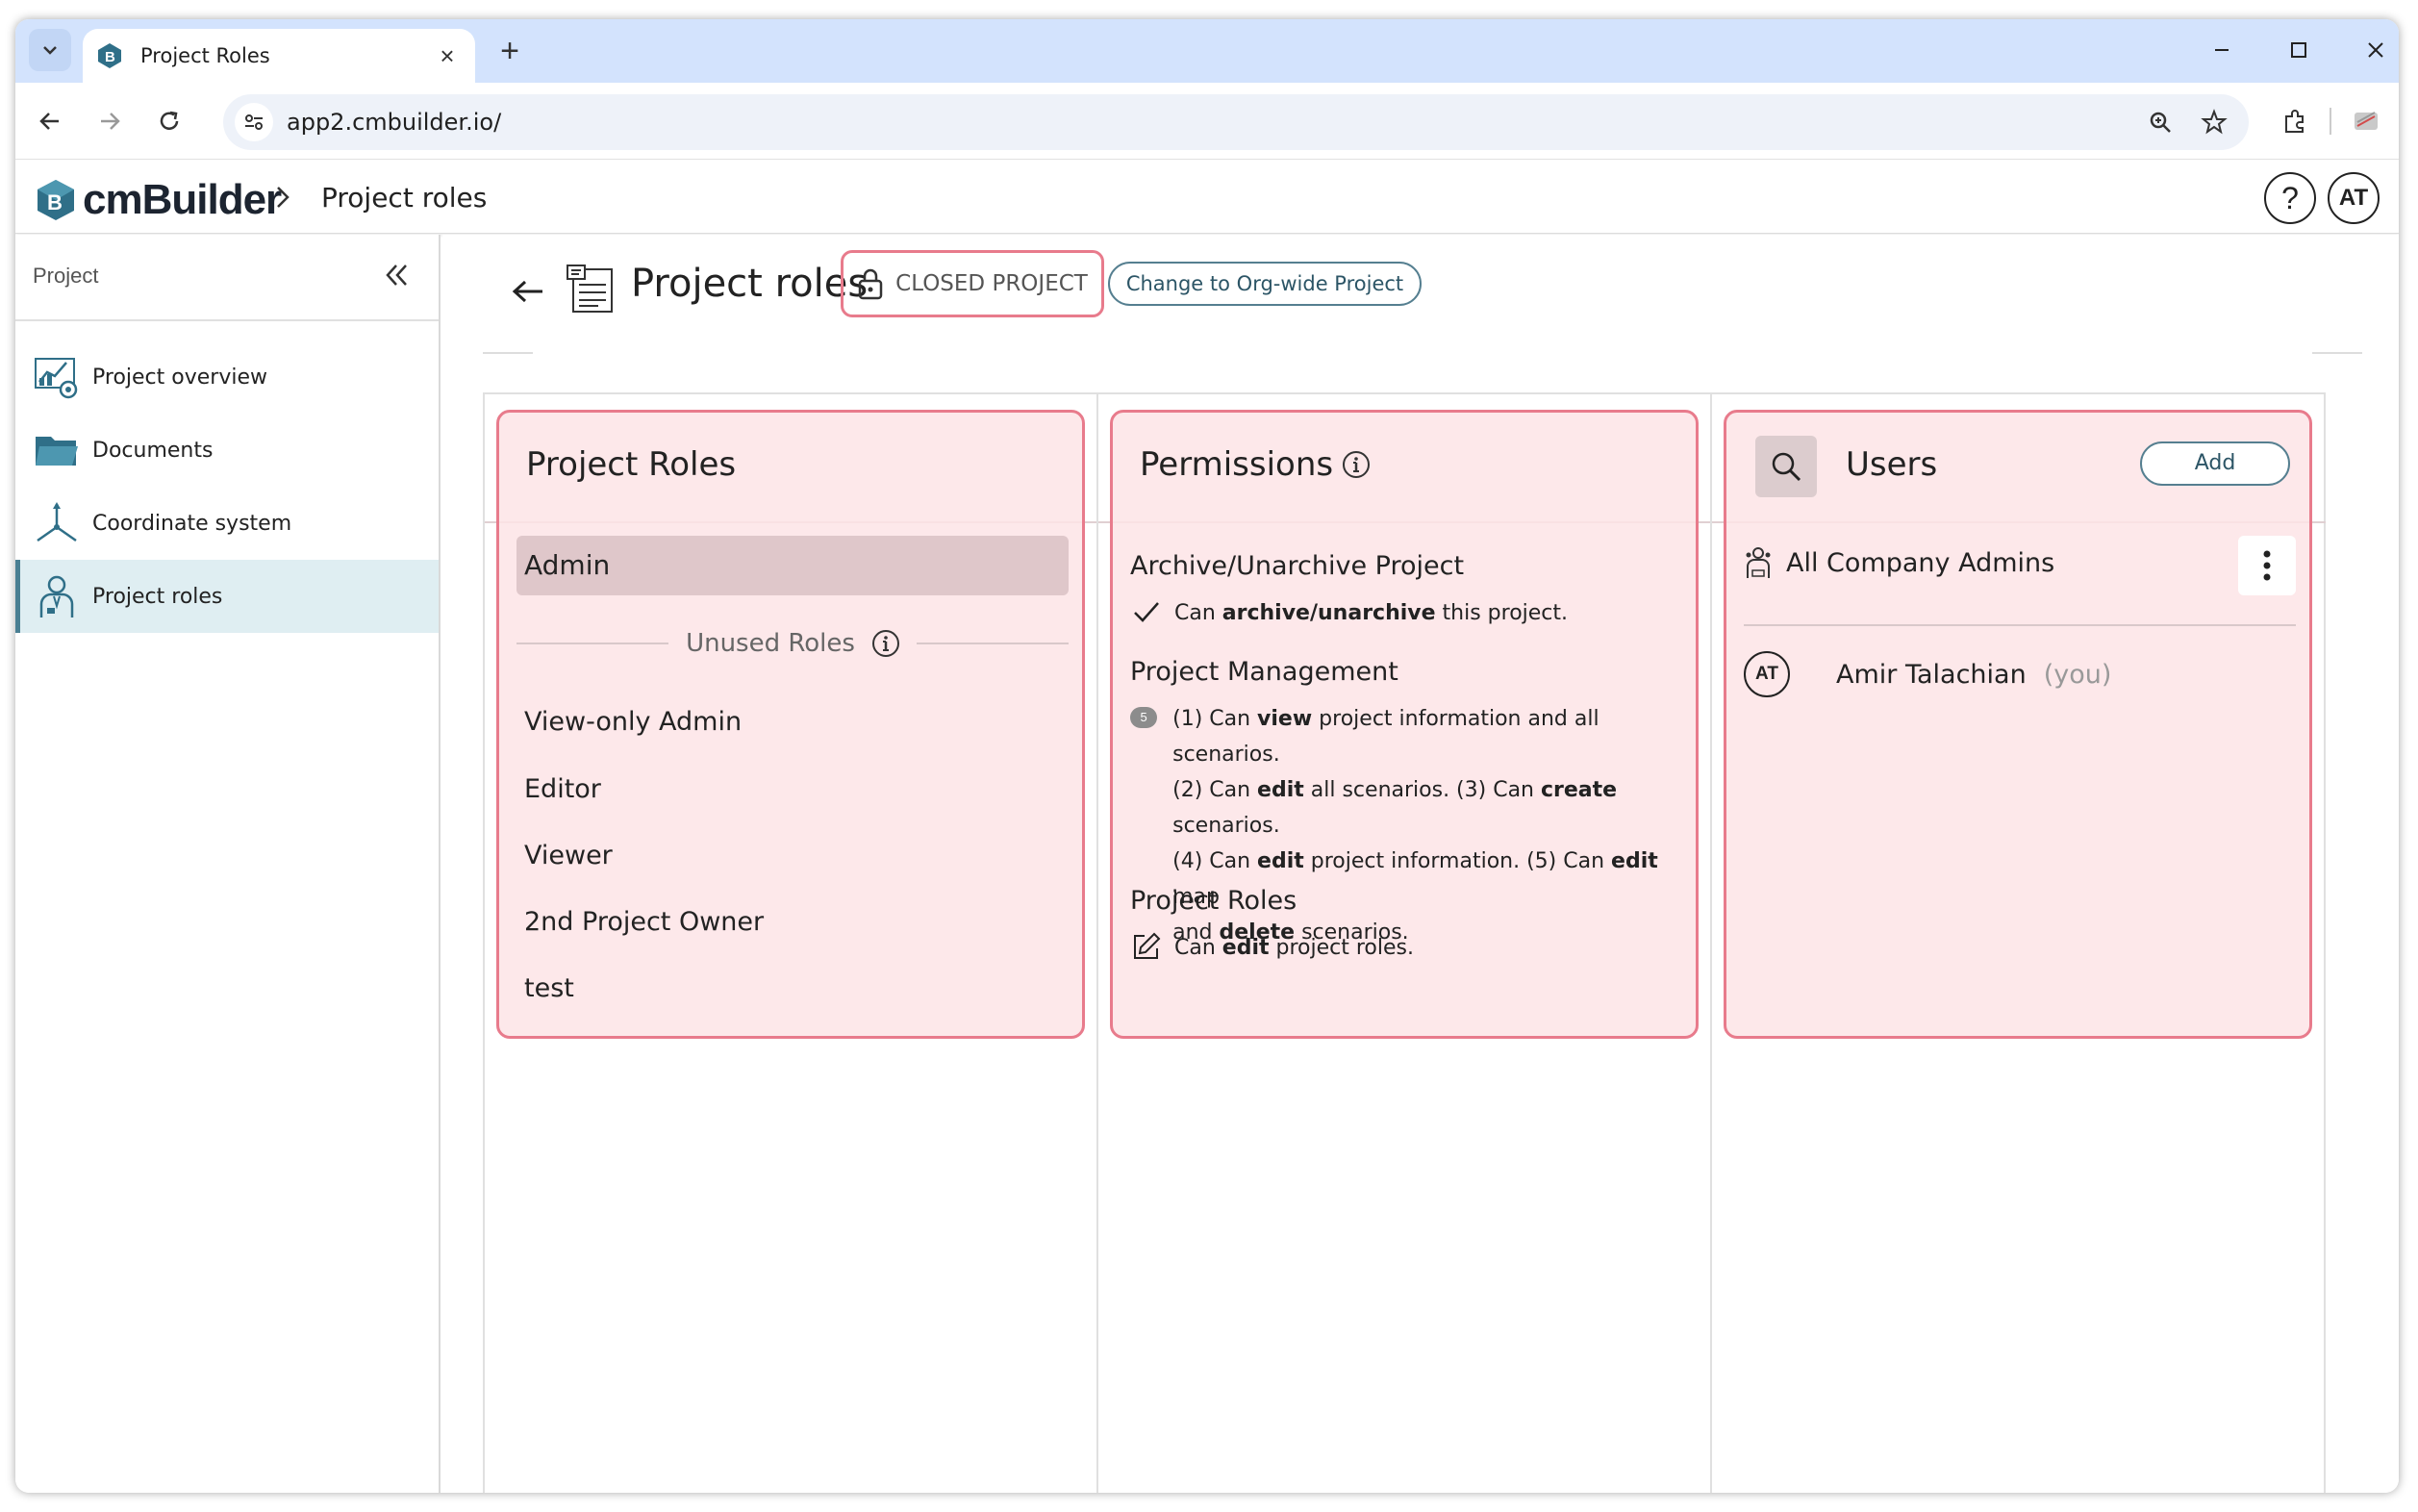 Image resolution: width=2418 pixels, height=1512 pixels. Describe the element at coordinates (227, 596) in the screenshot. I see `sidebar-item-project-roles: Project roles` at that location.